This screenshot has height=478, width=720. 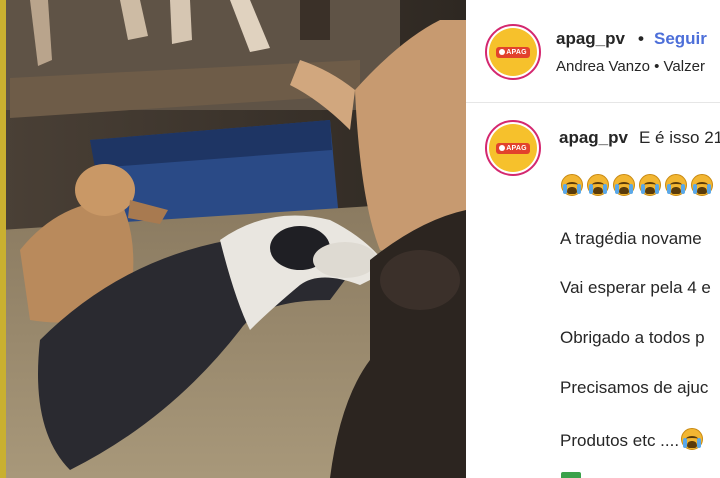 What do you see at coordinates (3, 239) in the screenshot?
I see `media-edge-strip` at bounding box center [3, 239].